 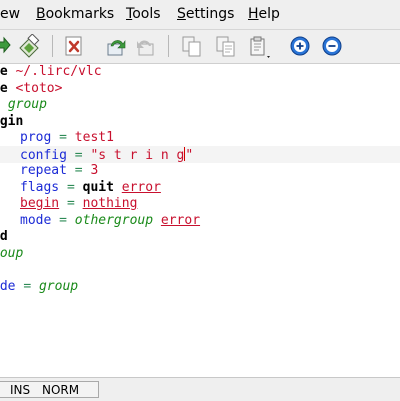 I want to click on error-token: nothing, so click(x=110, y=203).